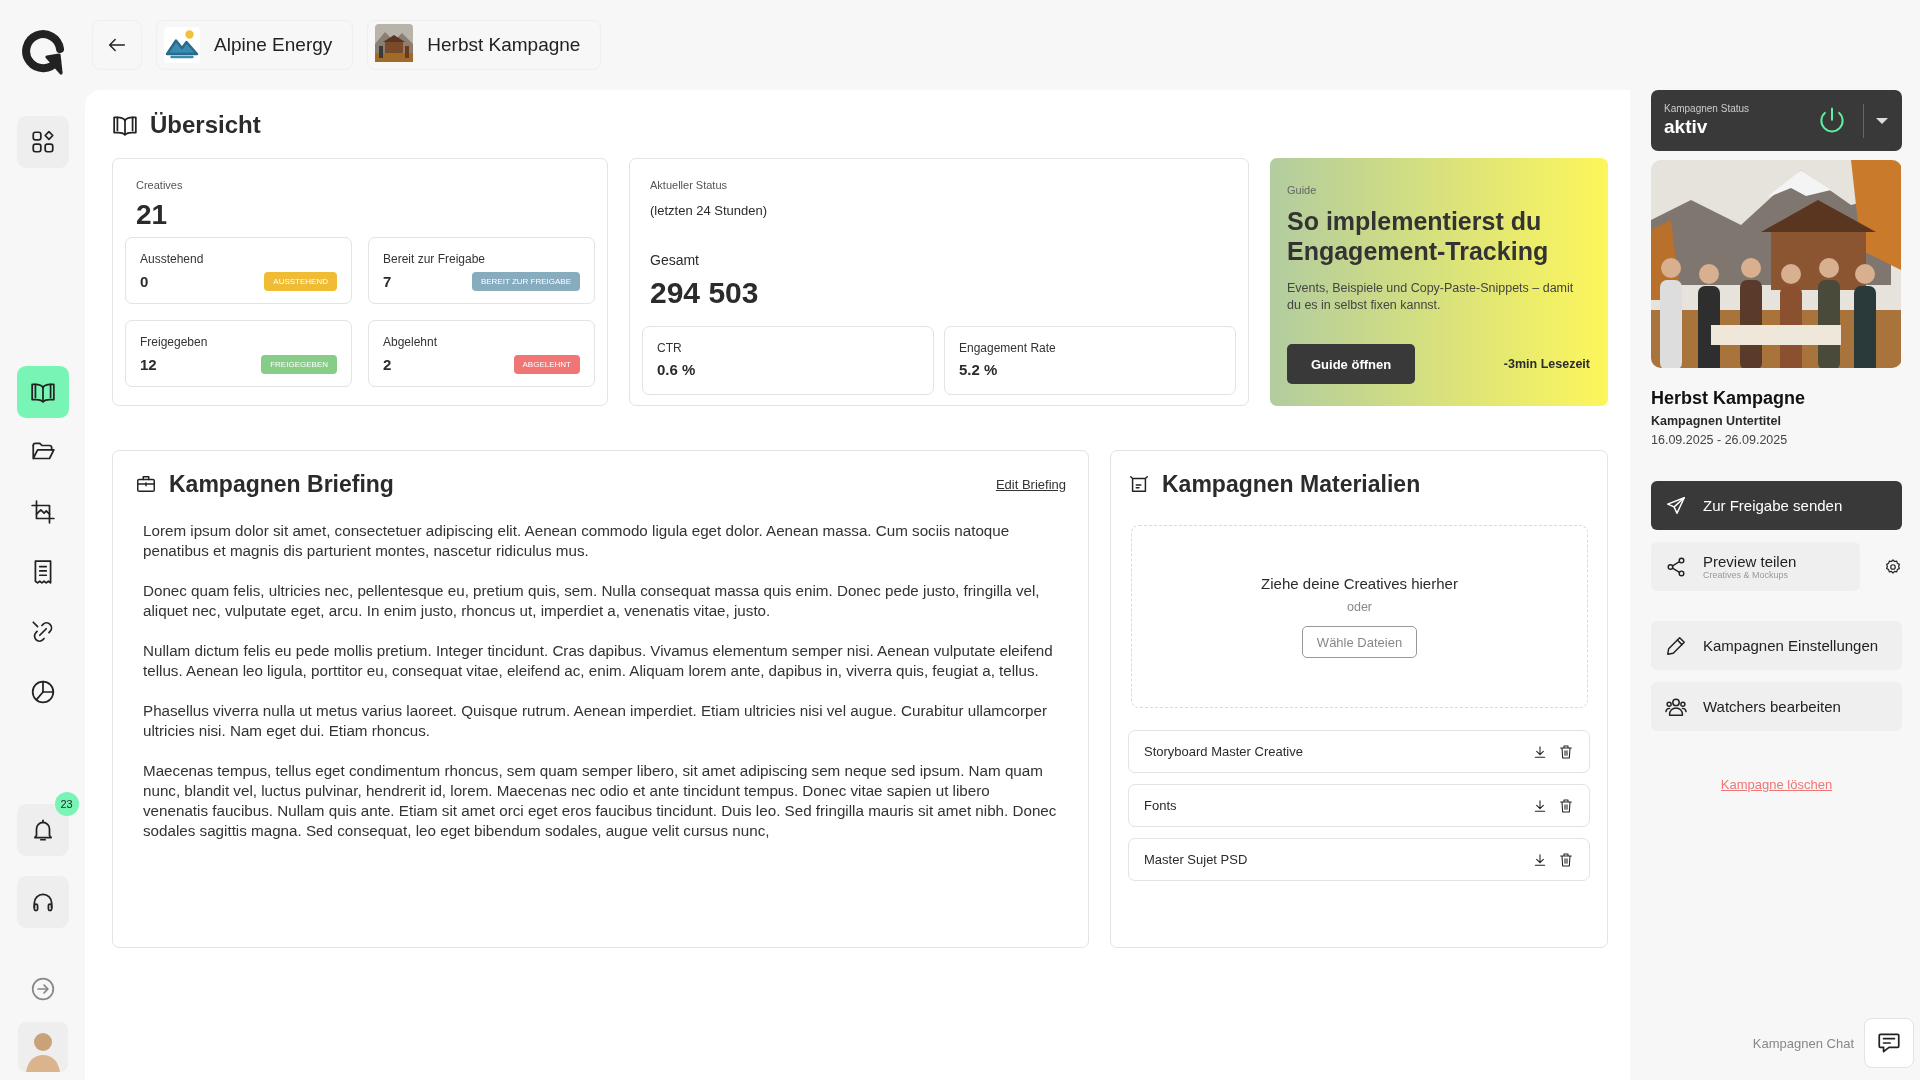 Image resolution: width=1920 pixels, height=1080 pixels. Describe the element at coordinates (42, 512) in the screenshot. I see `crop-icon` at that location.